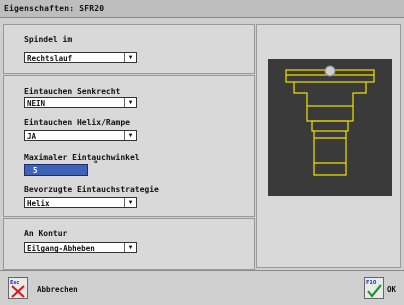 Image resolution: width=404 pixels, height=305 pixels. What do you see at coordinates (46, 233) in the screenshot?
I see `contour-label: An Kontur` at bounding box center [46, 233].